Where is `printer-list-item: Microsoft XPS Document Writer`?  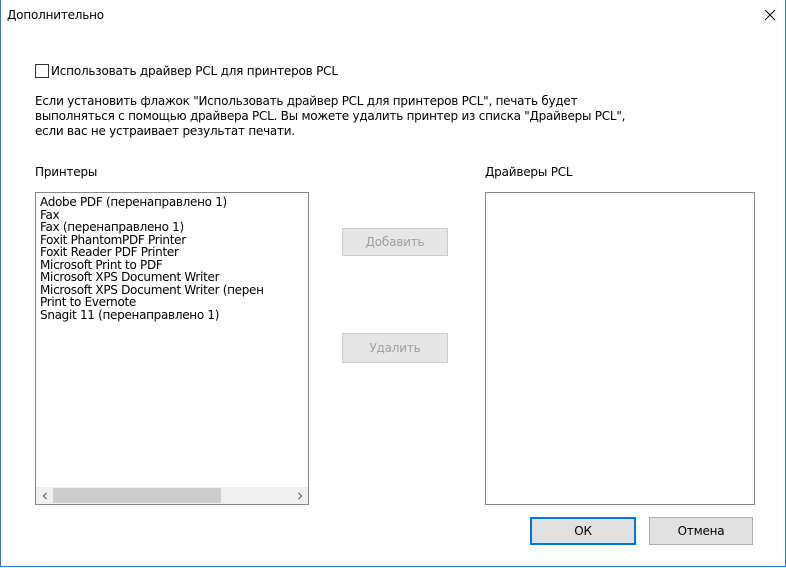 printer-list-item: Microsoft XPS Document Writer is located at coordinates (152, 277).